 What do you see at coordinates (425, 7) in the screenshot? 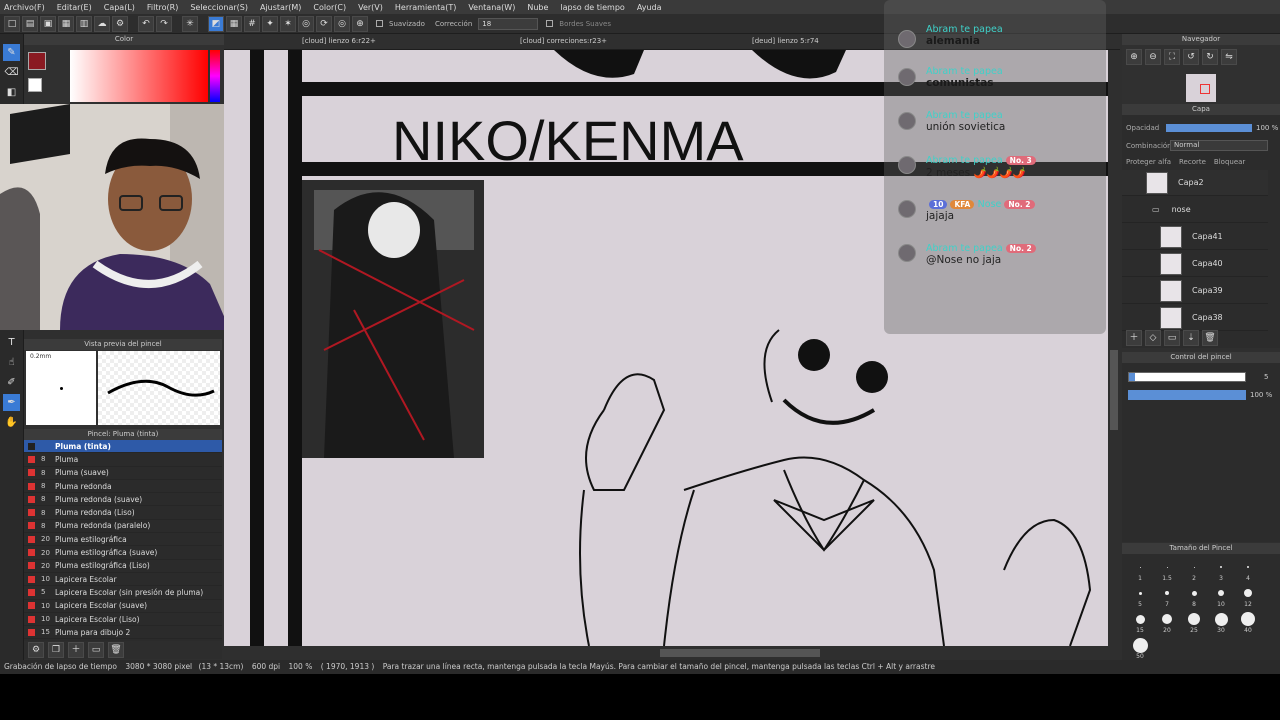
I see `menu-tool: Herramienta(T)` at bounding box center [425, 7].